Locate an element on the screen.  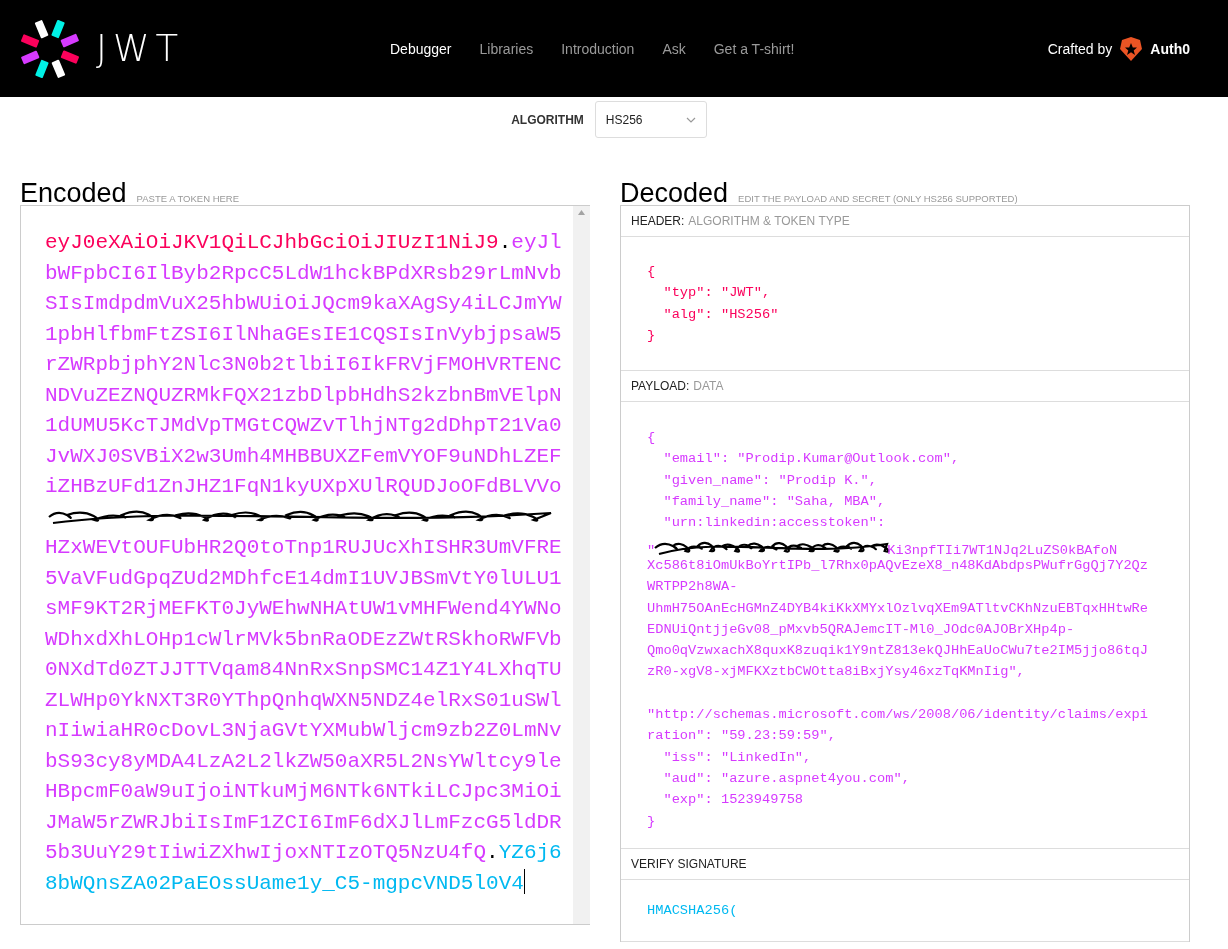
json-line: "aud": "azure.aspnet4you.com", is located at coordinates (786, 778).